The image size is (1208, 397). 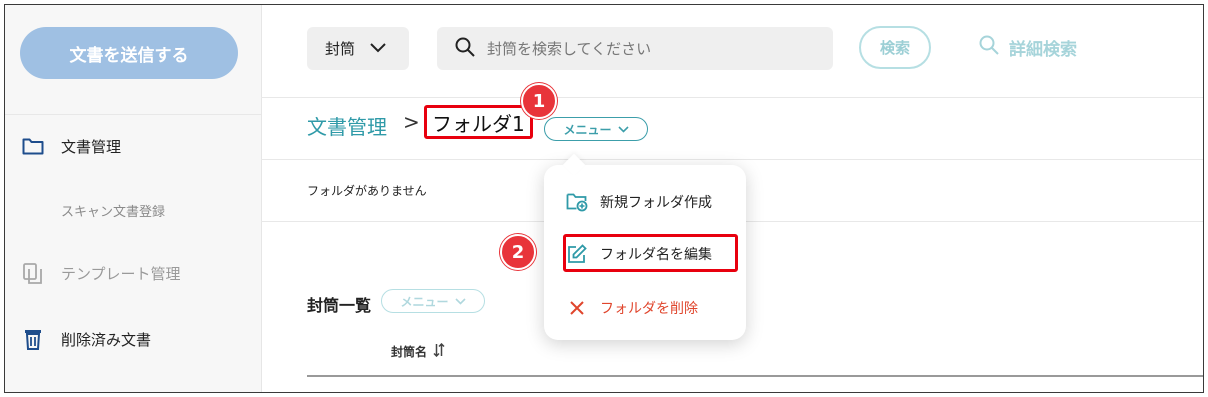 I want to click on sidebar-item-document-management: 文書管理, so click(x=71, y=146).